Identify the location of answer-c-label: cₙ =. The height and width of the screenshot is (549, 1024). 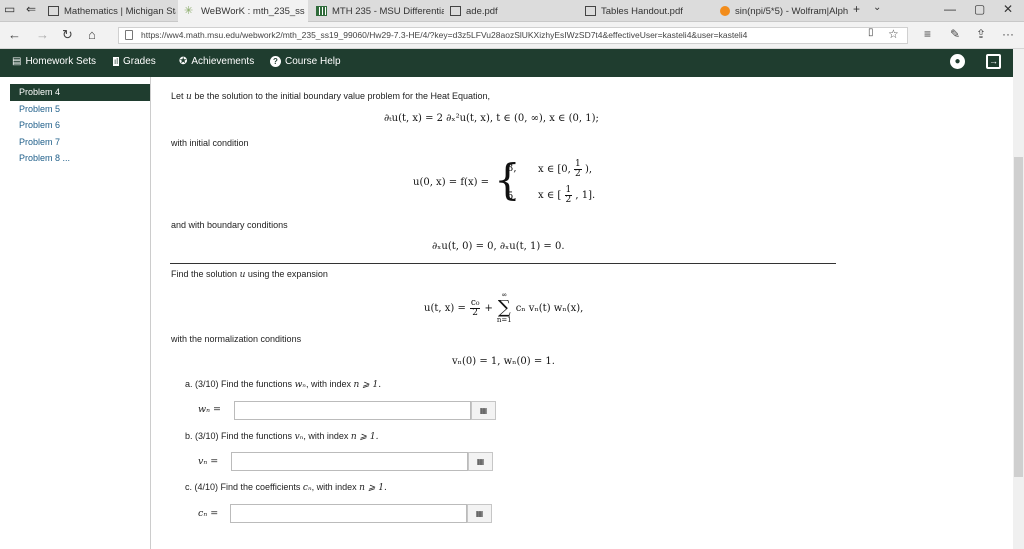
(208, 513).